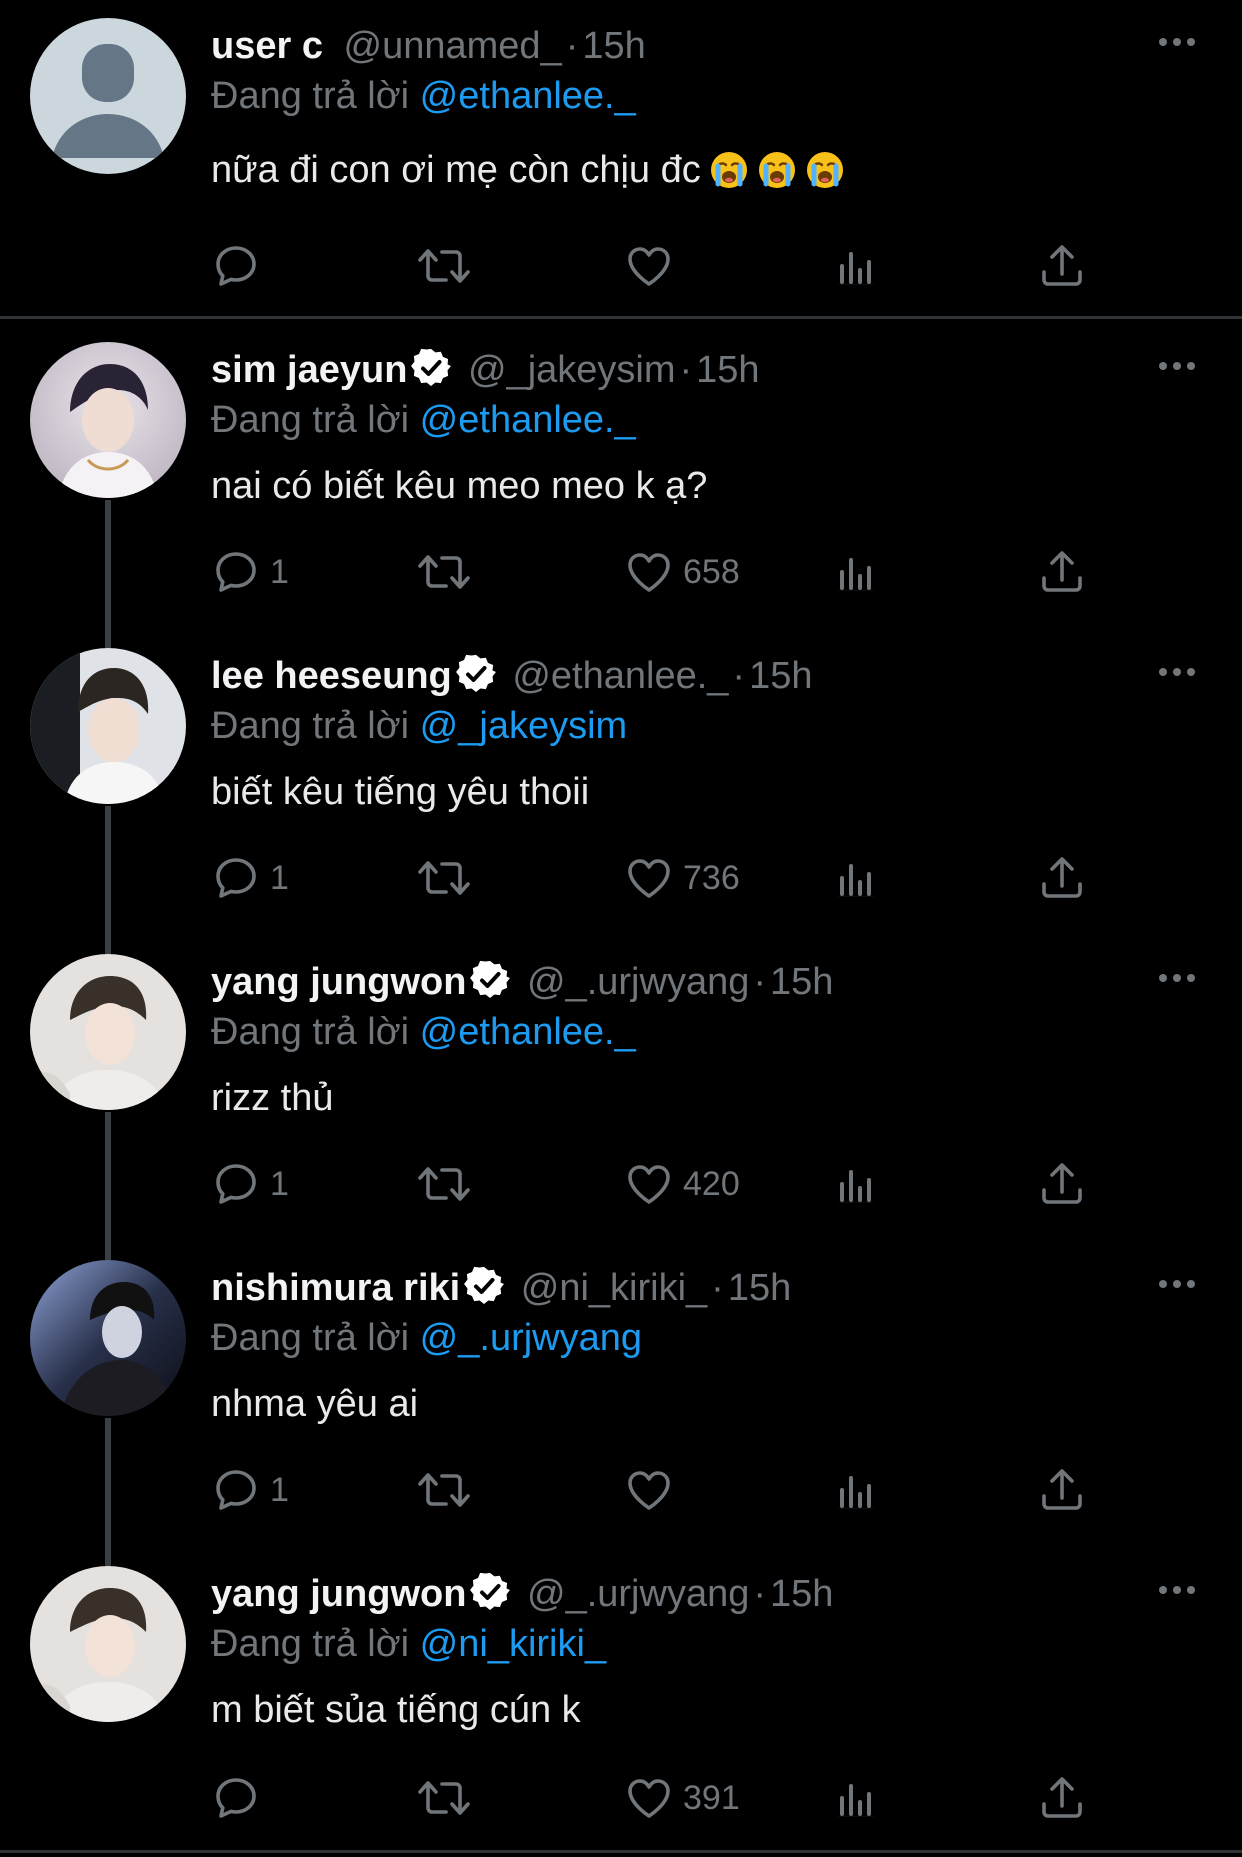 This screenshot has width=1242, height=1857. Describe the element at coordinates (331, 676) in the screenshot. I see `display-name: lee heeseung` at that location.